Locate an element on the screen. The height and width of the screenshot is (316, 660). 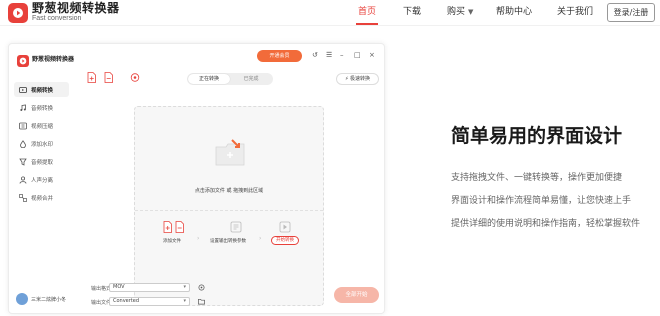
add-file-icon is located at coordinates (92, 77).